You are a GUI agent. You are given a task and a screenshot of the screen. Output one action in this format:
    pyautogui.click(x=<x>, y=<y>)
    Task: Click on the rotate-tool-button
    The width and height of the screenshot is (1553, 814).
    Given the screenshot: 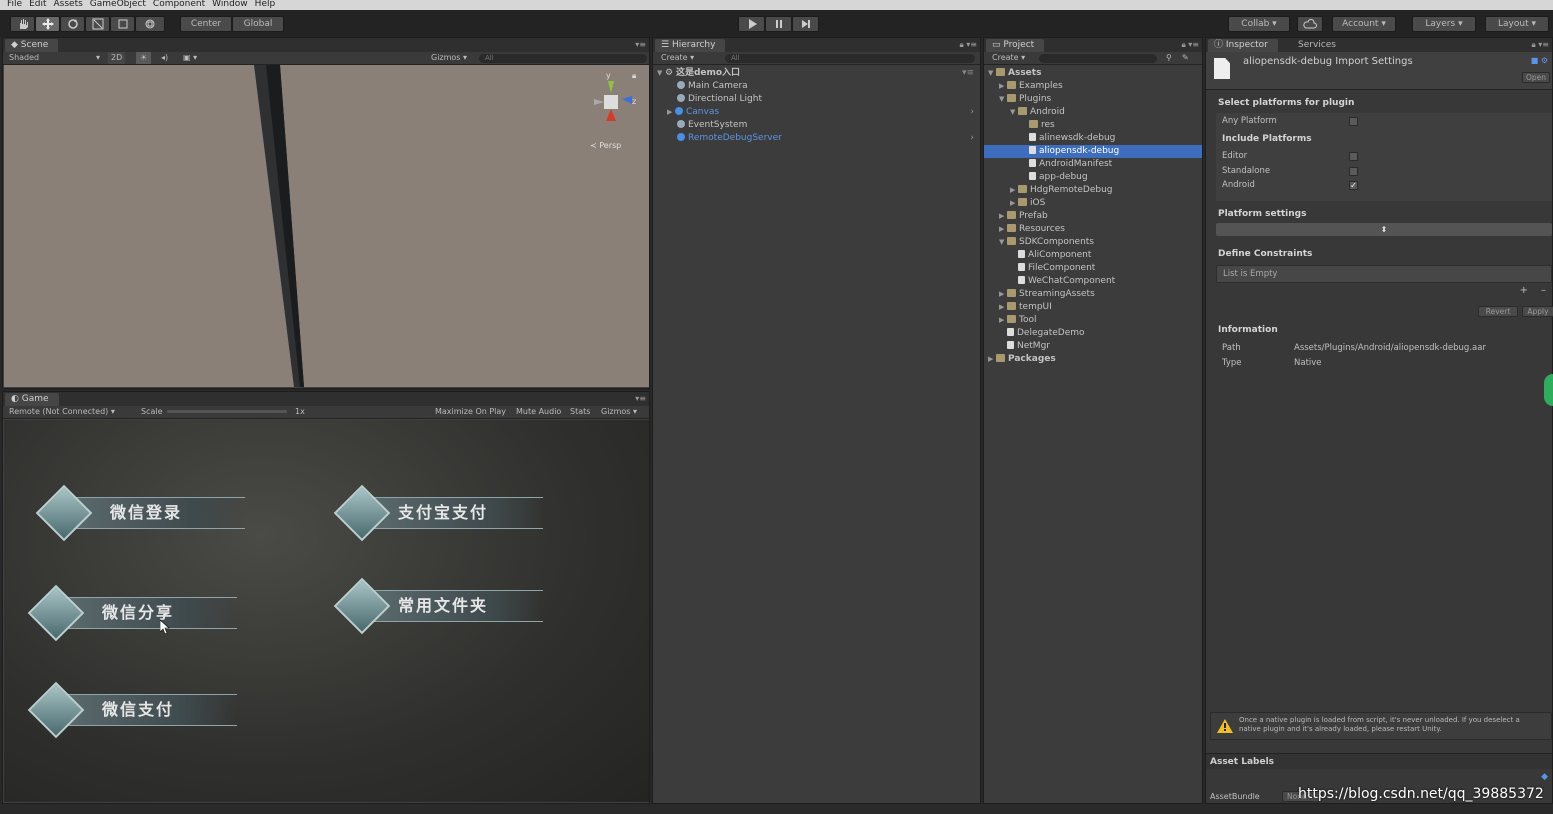 What is the action you would take?
    pyautogui.click(x=72, y=24)
    